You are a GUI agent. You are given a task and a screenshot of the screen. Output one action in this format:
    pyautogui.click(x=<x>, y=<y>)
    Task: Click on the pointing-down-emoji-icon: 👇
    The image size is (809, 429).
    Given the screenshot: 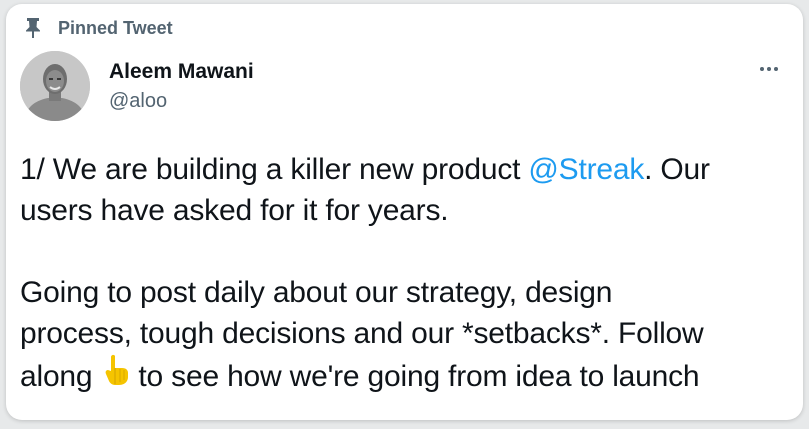 What is the action you would take?
    pyautogui.click(x=117, y=374)
    